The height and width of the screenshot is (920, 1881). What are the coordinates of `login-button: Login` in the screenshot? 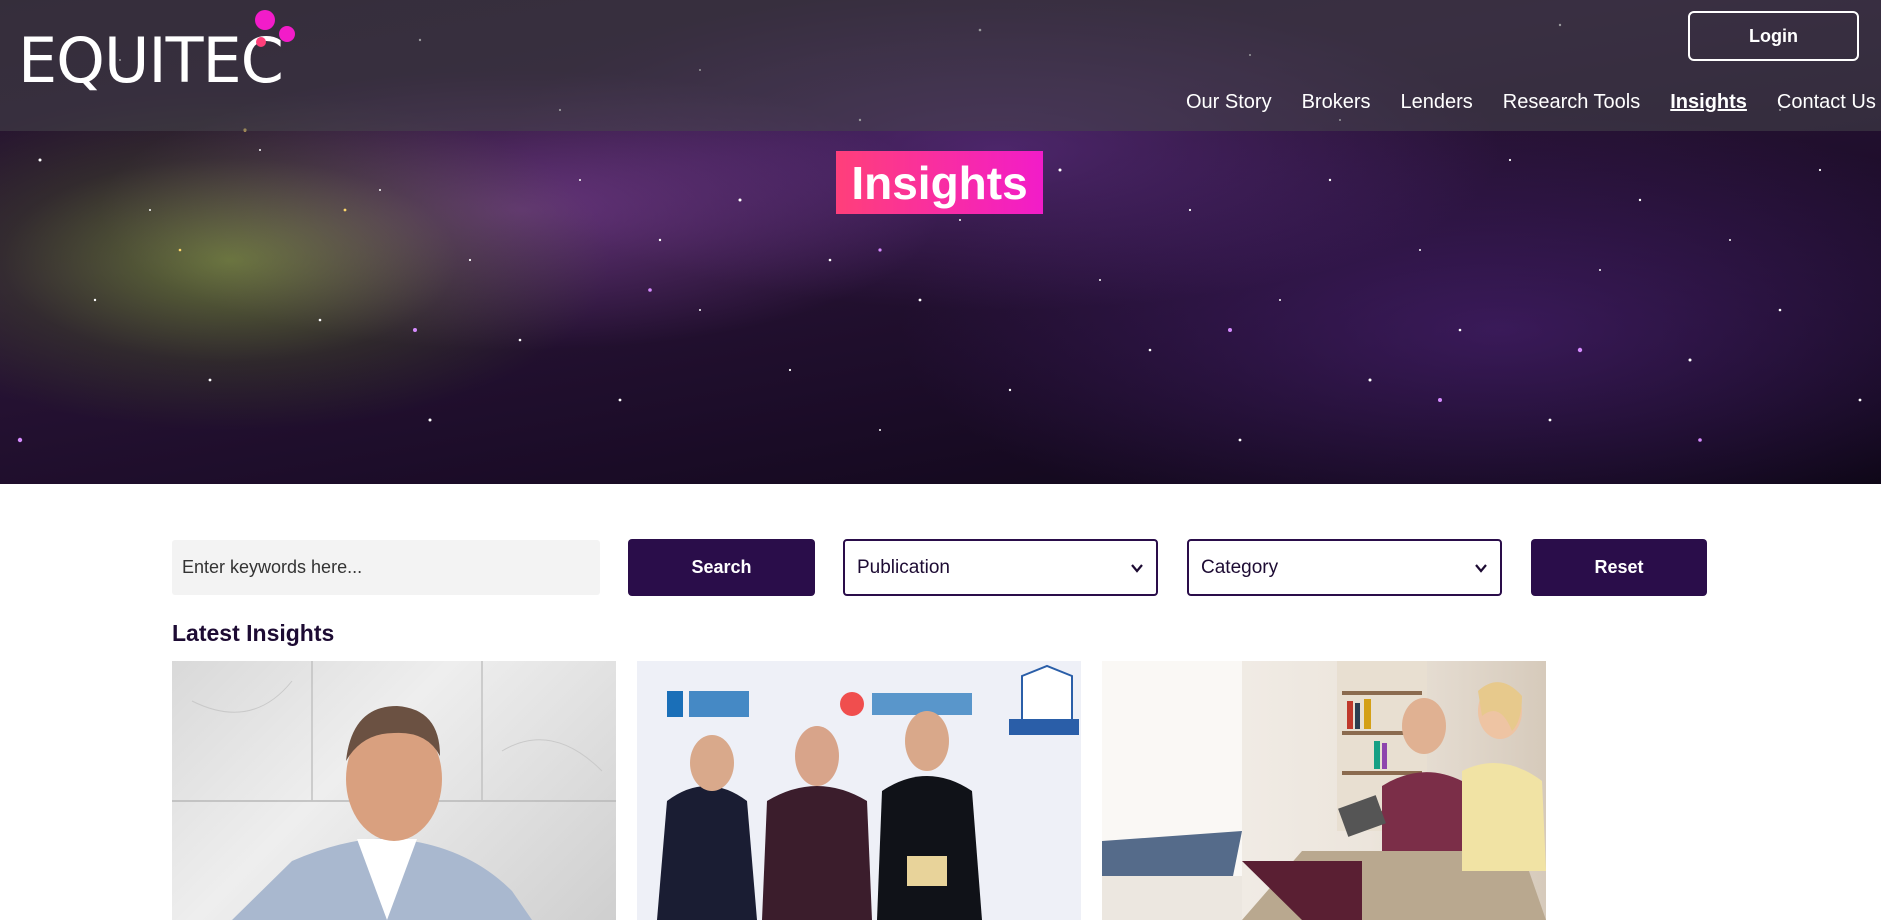 It's located at (1773, 36).